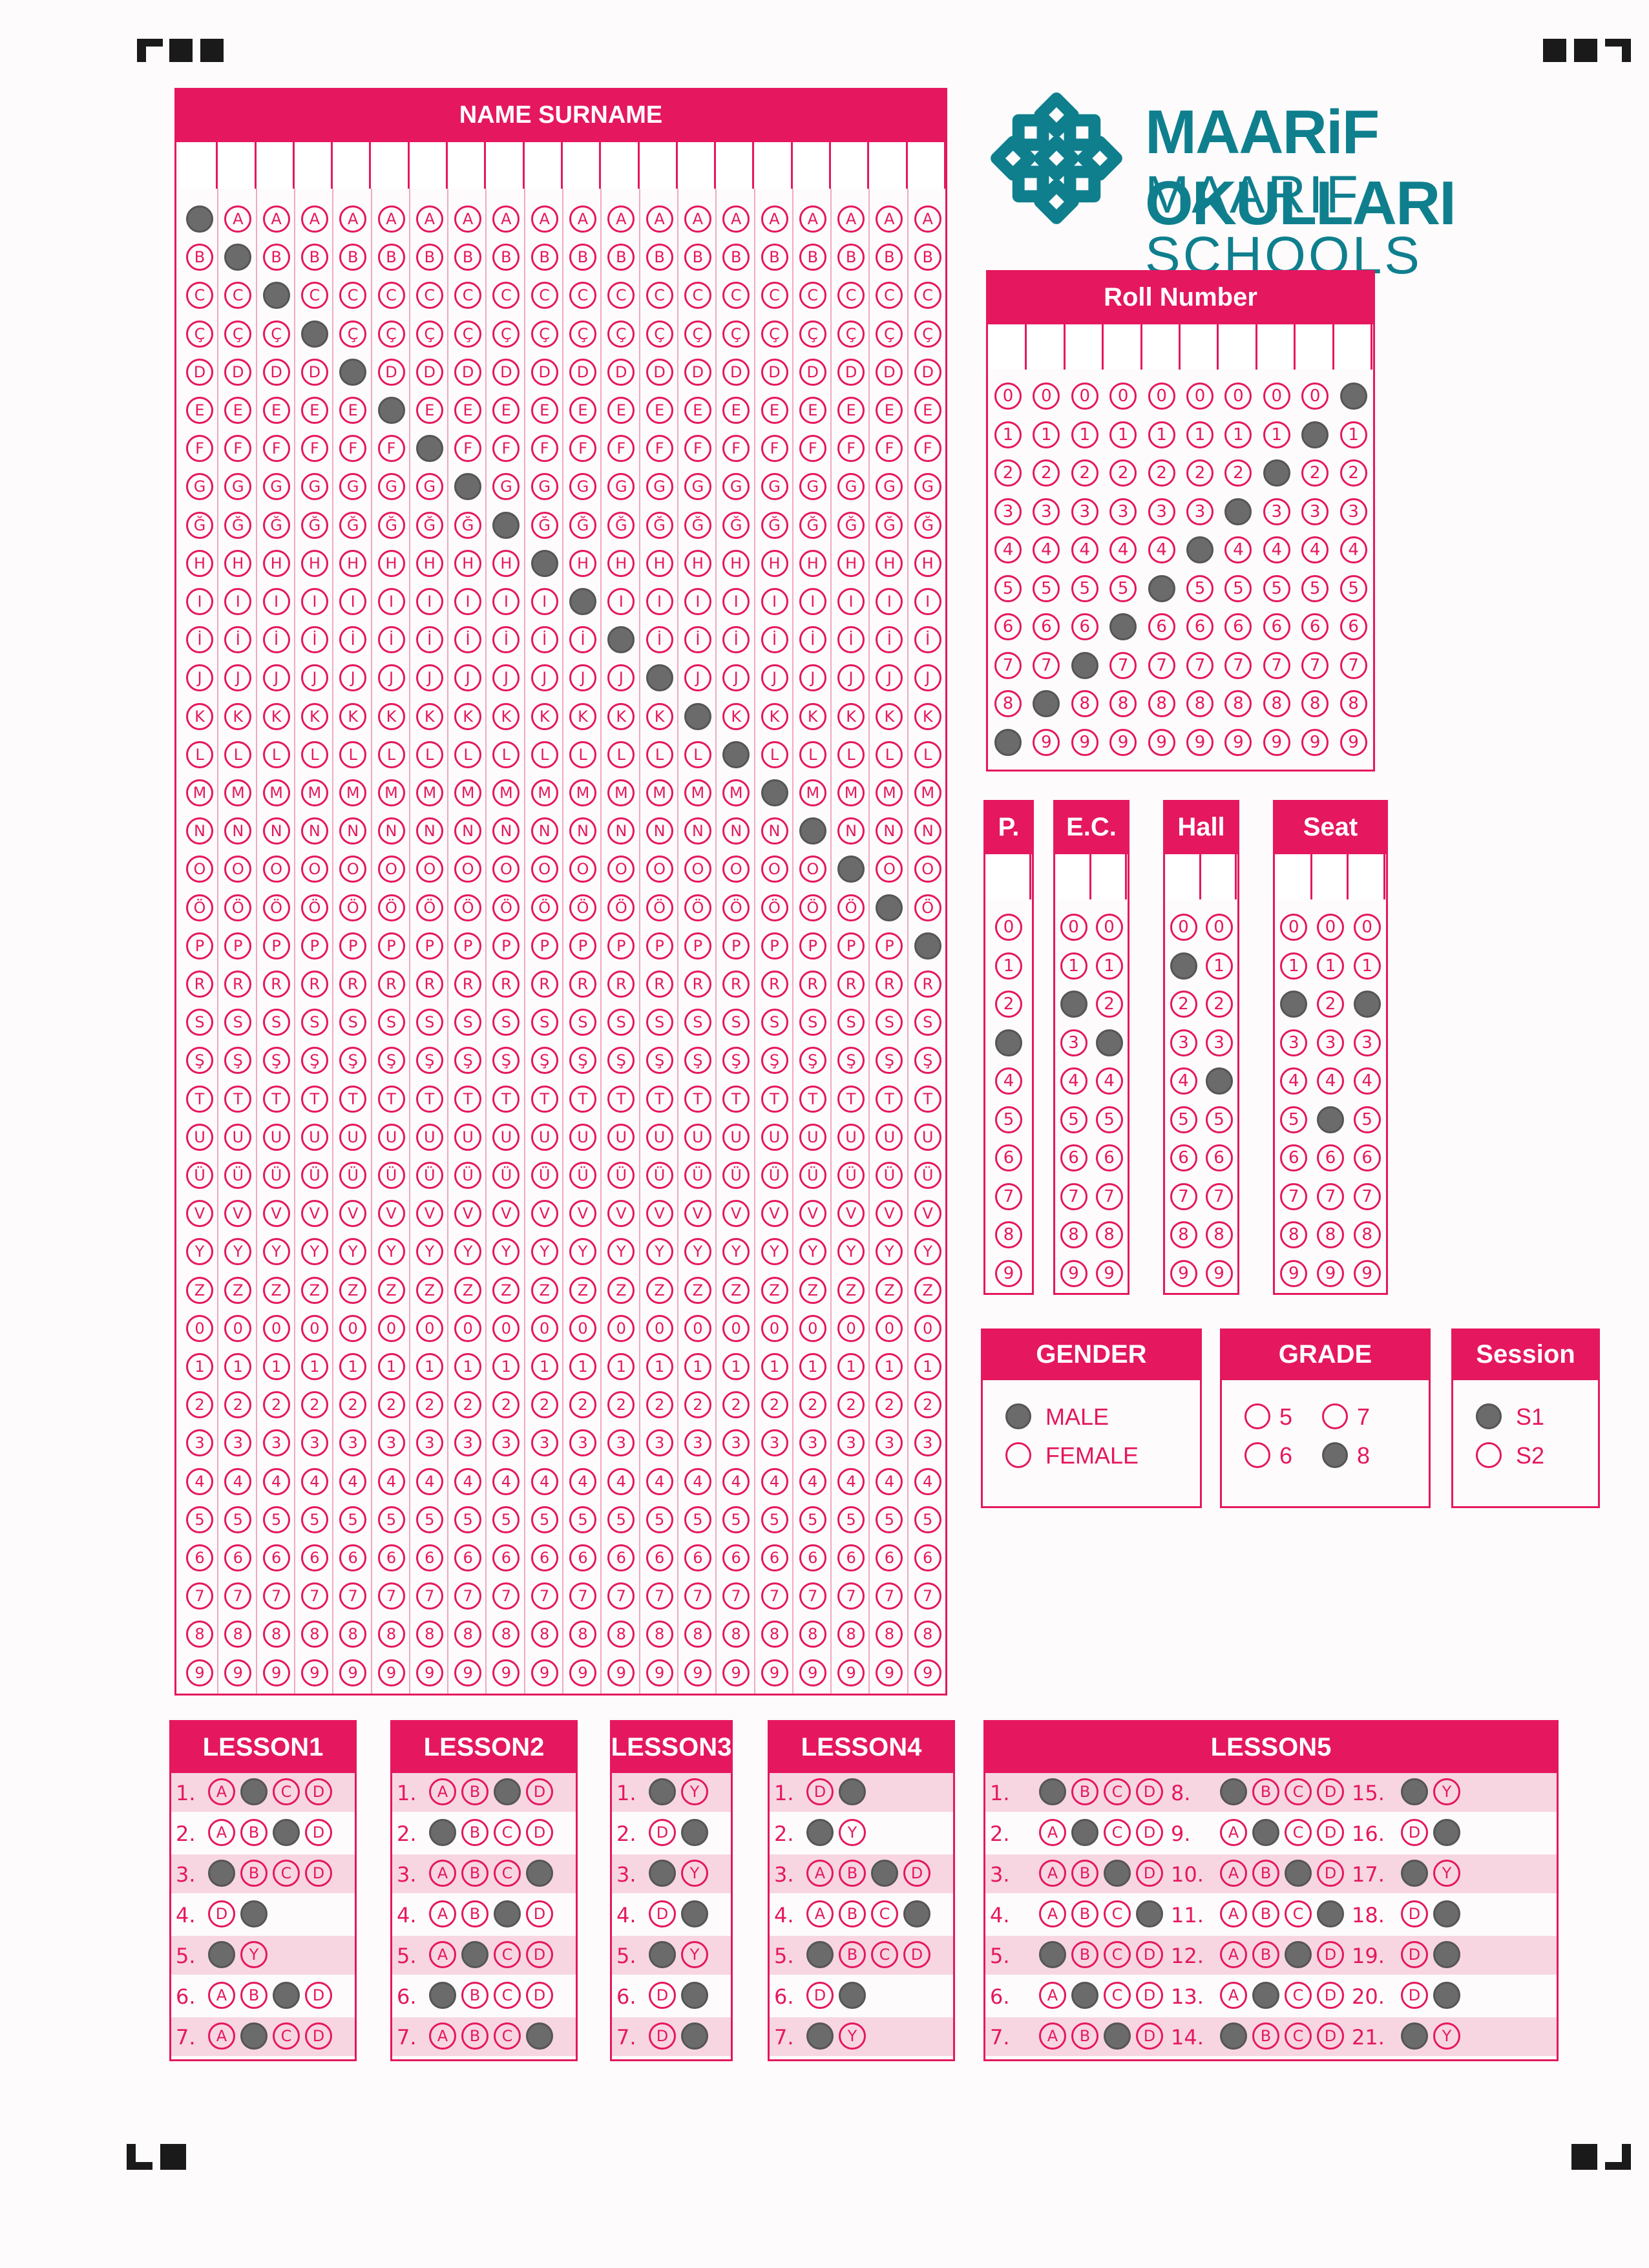 This screenshot has width=1649, height=2268. What do you see at coordinates (221, 1792) in the screenshot?
I see `lesson-answer-bubble: A` at bounding box center [221, 1792].